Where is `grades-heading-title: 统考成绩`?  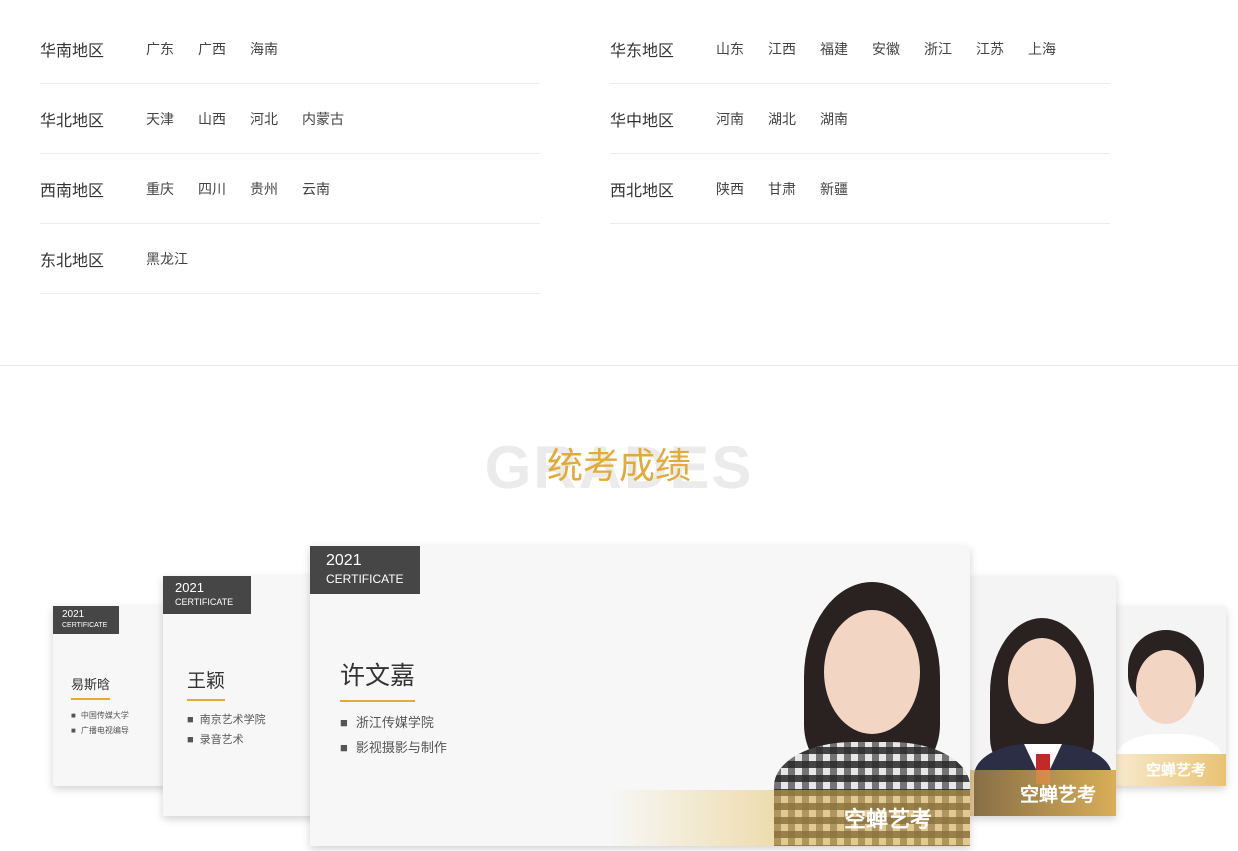 grades-heading-title: 统考成绩 is located at coordinates (618, 465).